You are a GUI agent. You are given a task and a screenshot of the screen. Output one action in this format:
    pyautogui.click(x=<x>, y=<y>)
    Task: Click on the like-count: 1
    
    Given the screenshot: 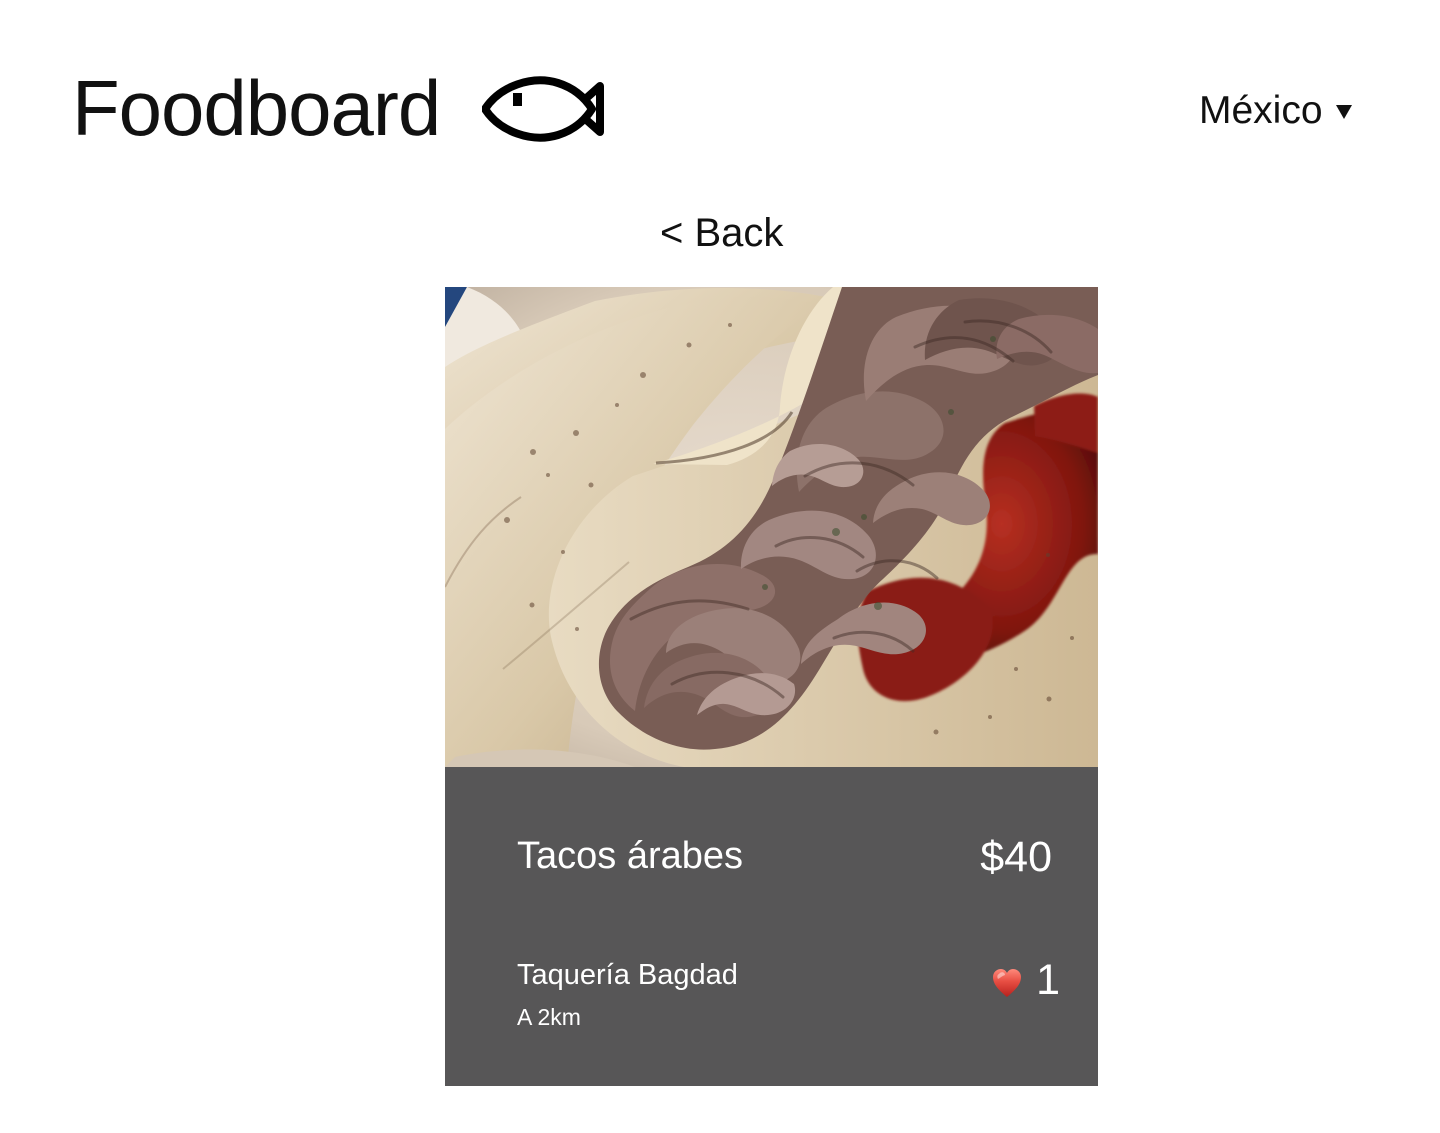 What is the action you would take?
    pyautogui.click(x=1048, y=979)
    